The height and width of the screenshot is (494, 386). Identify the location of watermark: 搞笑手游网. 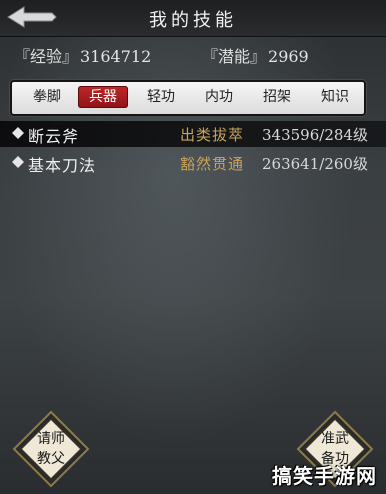
(324, 476).